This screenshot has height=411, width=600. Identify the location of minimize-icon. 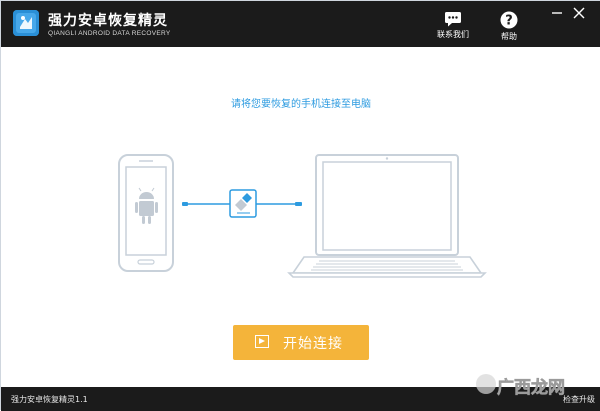
(557, 13).